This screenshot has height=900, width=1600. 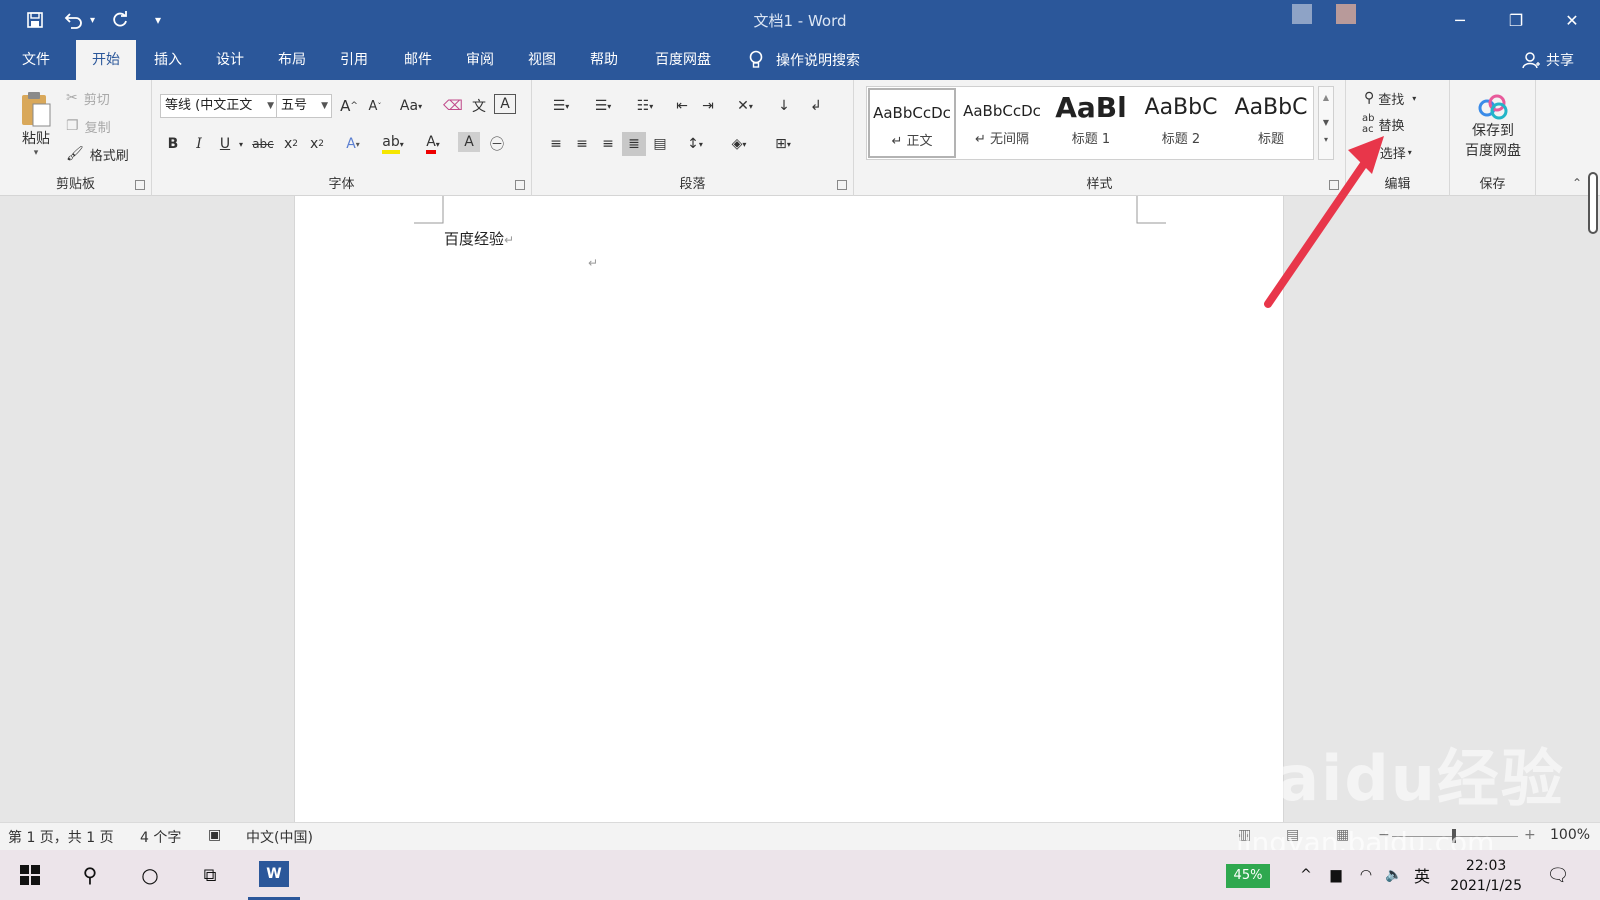 I want to click on format-painter-button: 🖌 格式刷, so click(x=97, y=154).